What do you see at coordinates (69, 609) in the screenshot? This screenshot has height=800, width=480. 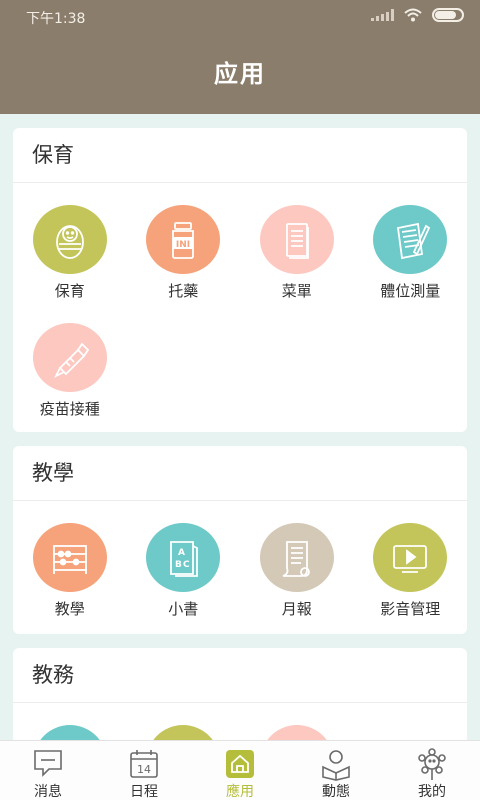 I see `app-label: 教學` at bounding box center [69, 609].